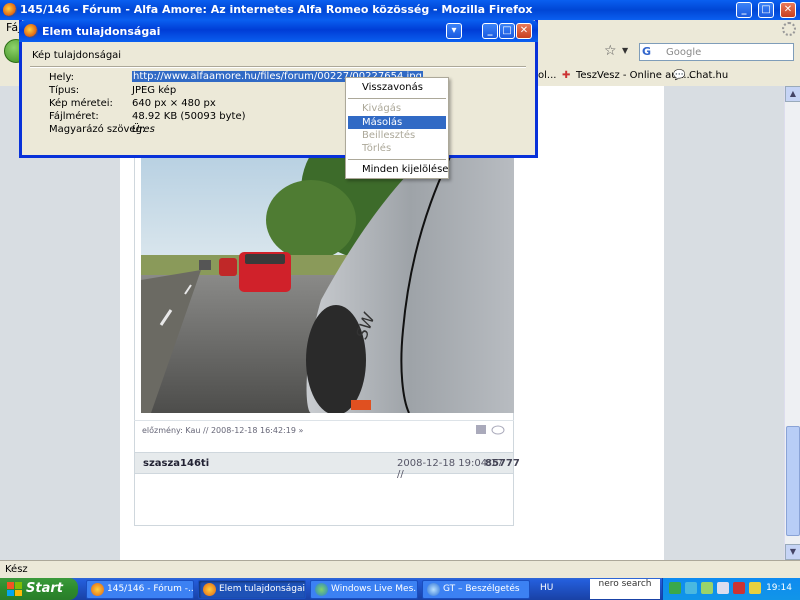 The width and height of the screenshot is (800, 600). What do you see at coordinates (97, 129) in the screenshot?
I see `alt-text-label: Magyarázó szöveg:` at bounding box center [97, 129].